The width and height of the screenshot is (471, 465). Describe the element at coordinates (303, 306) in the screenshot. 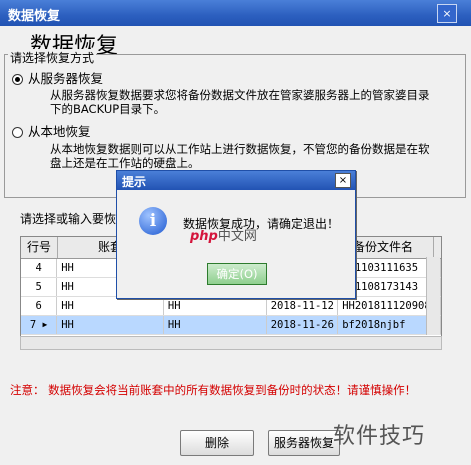

I see `cell: 2018-11-12` at that location.